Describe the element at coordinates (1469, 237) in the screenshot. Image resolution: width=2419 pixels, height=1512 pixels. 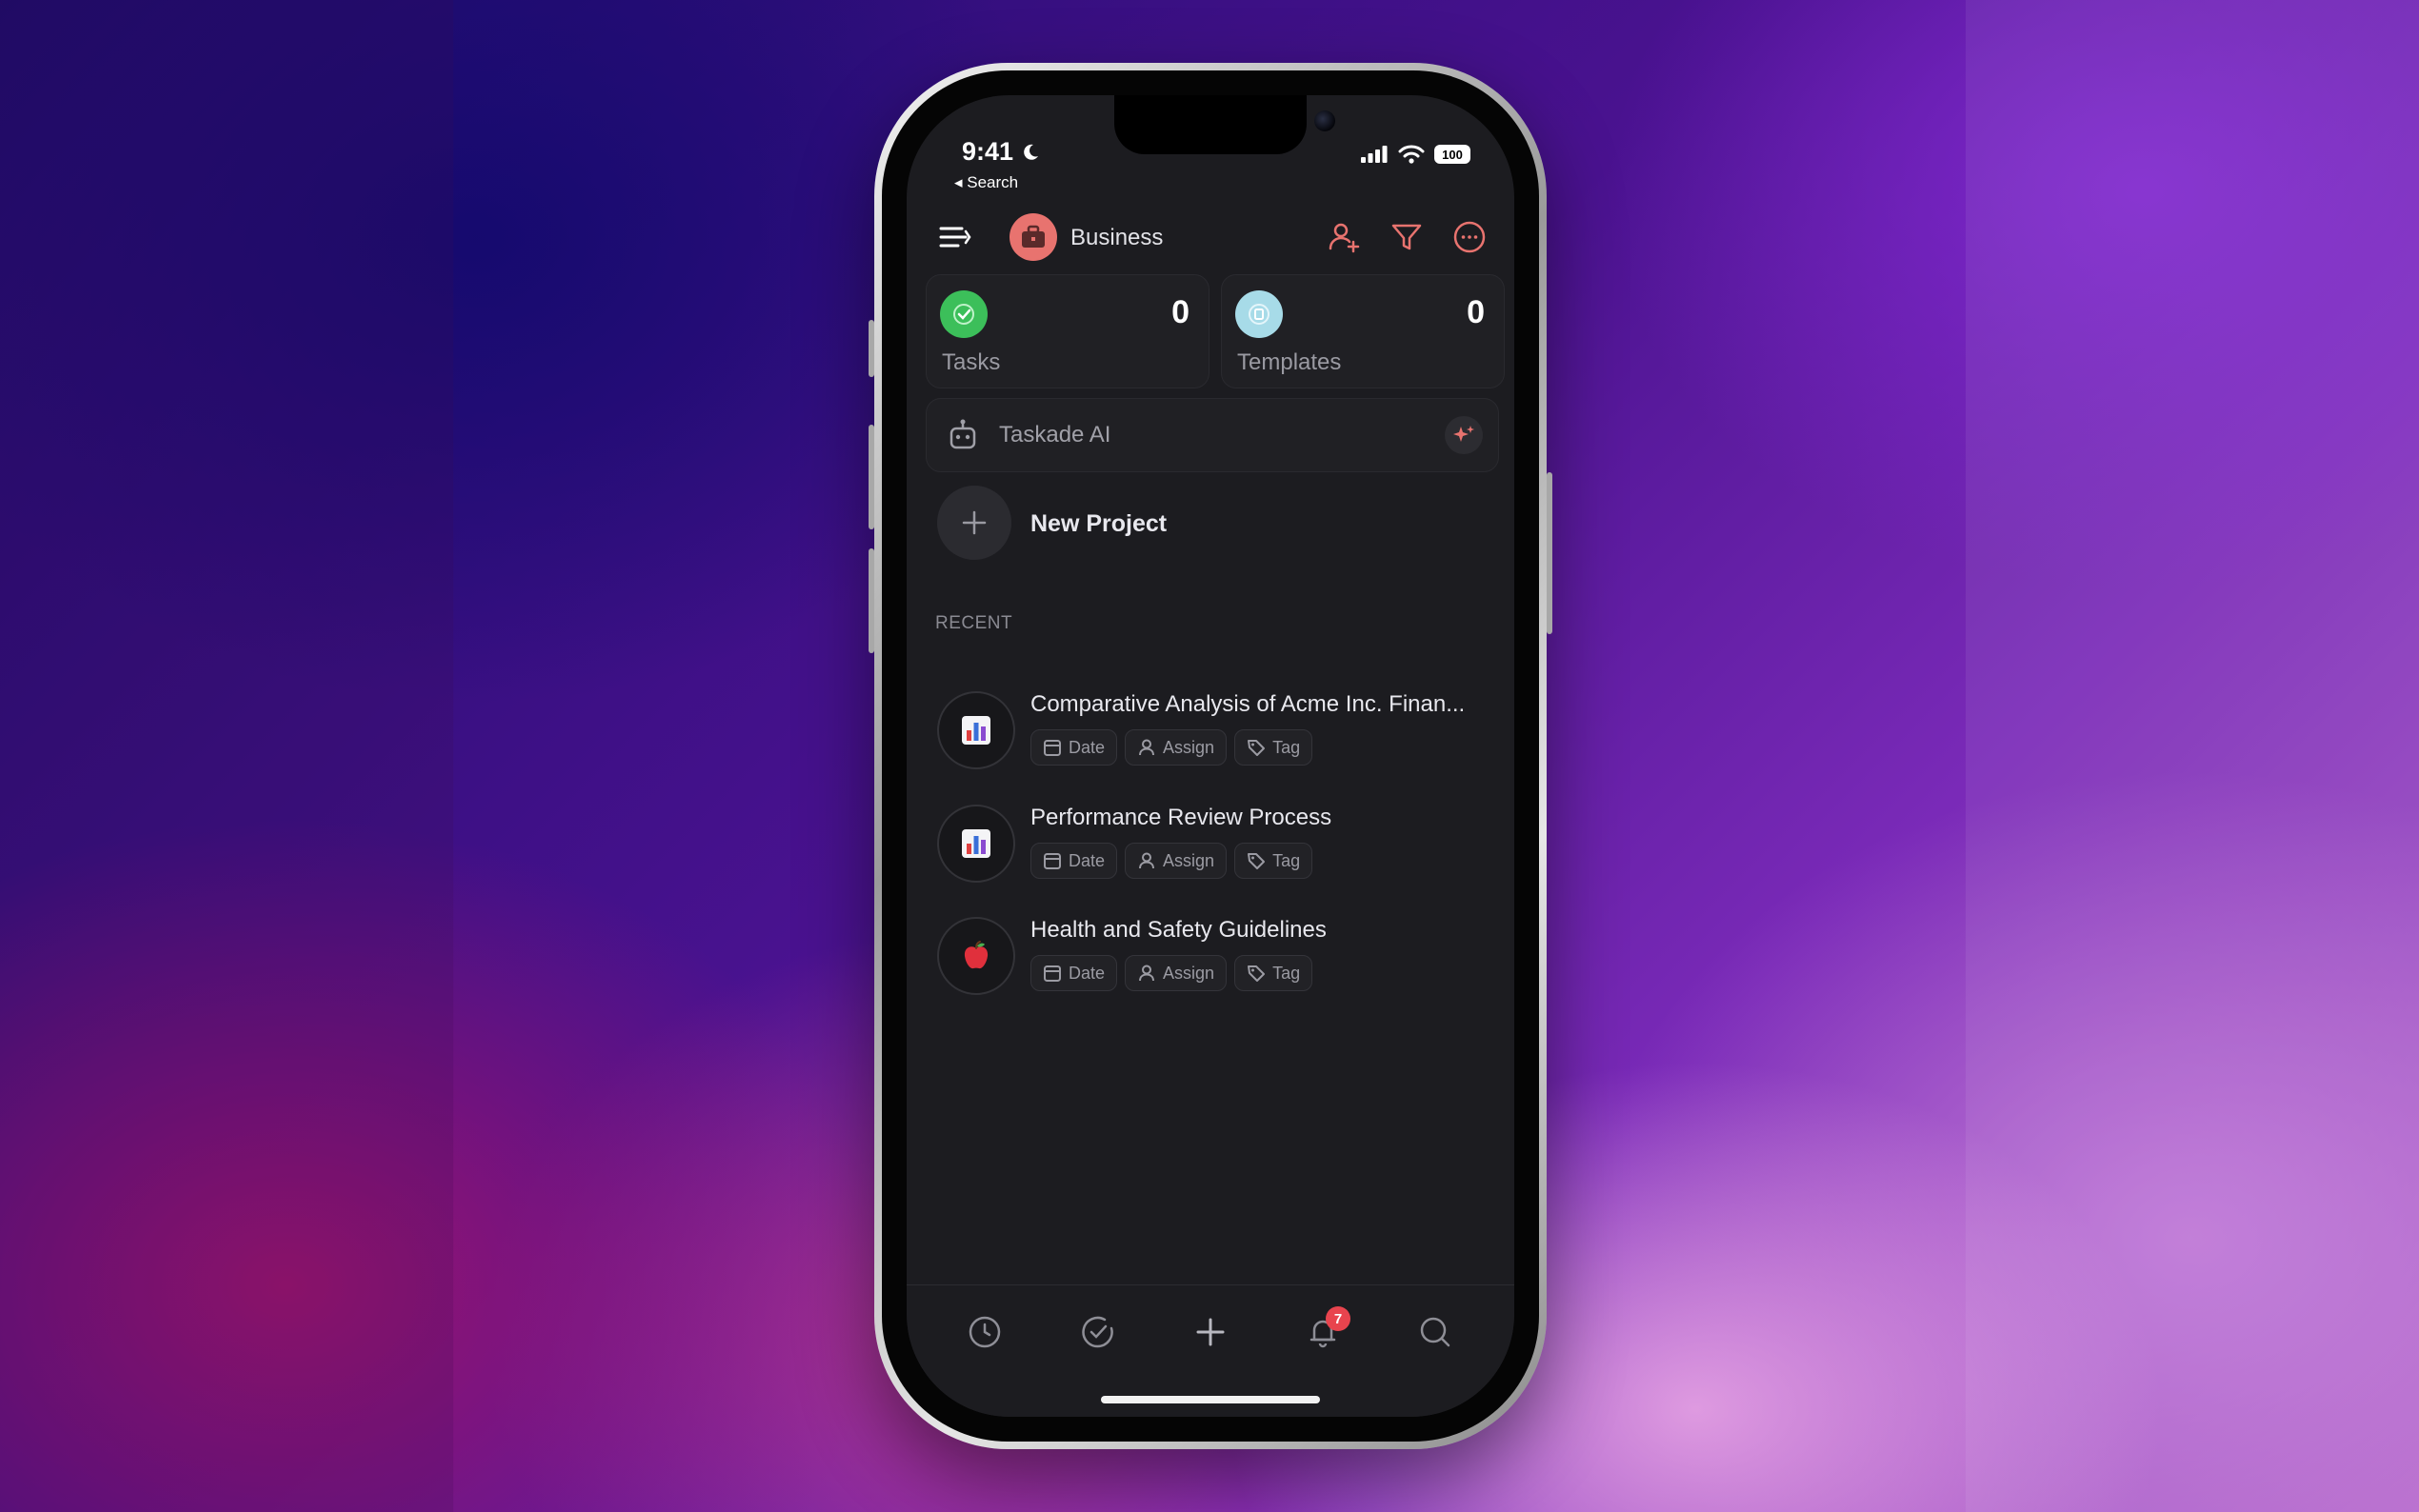
I see `more-options-icon` at that location.